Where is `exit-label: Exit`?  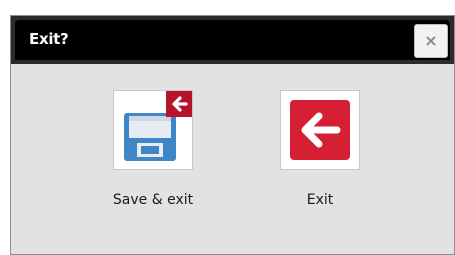 exit-label: Exit is located at coordinates (320, 200).